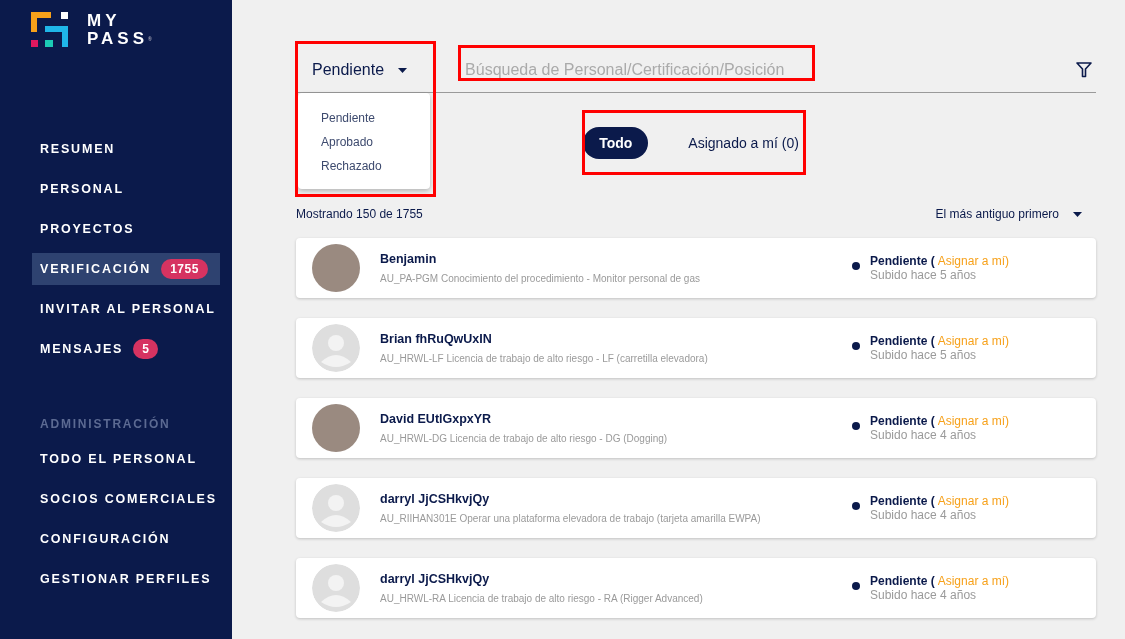  I want to click on nav-label: TODO EL PERSONAL, so click(118, 459).